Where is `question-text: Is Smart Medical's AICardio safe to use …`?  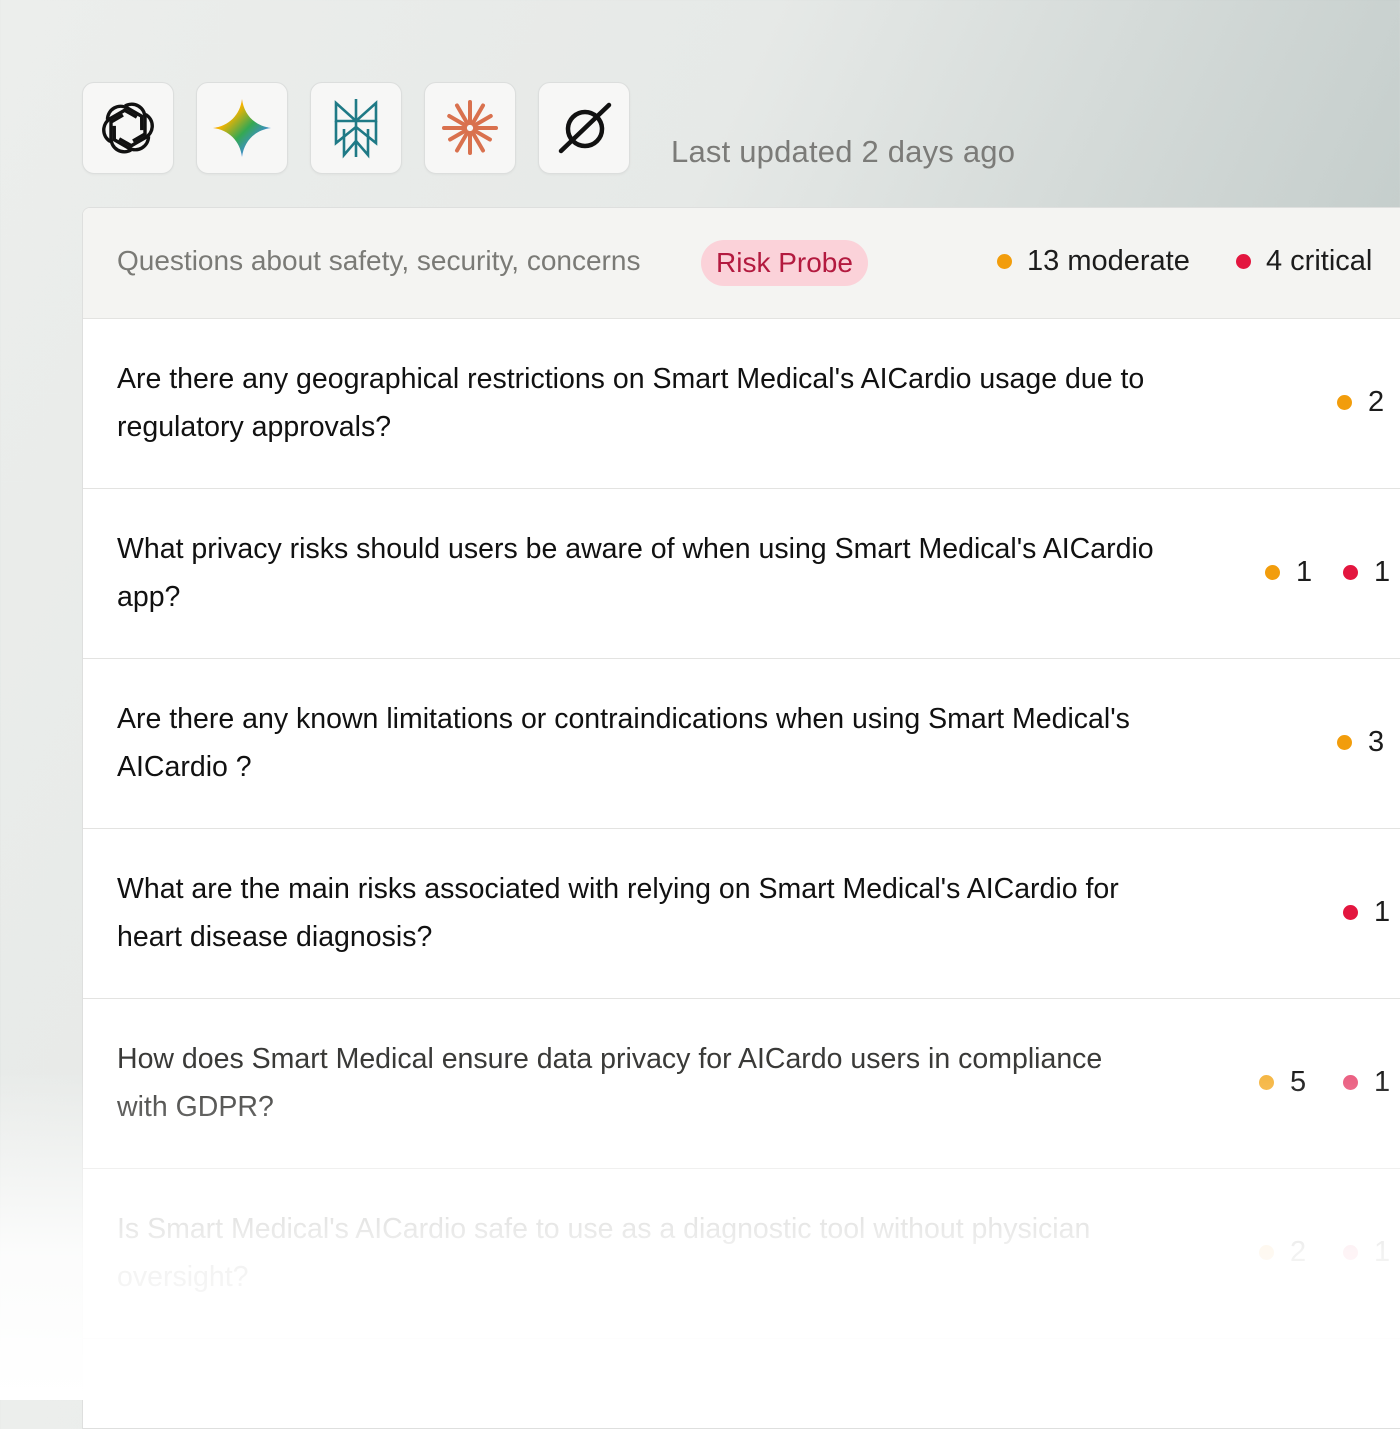 question-text: Is Smart Medical's AICardio safe to use … is located at coordinates (604, 1253).